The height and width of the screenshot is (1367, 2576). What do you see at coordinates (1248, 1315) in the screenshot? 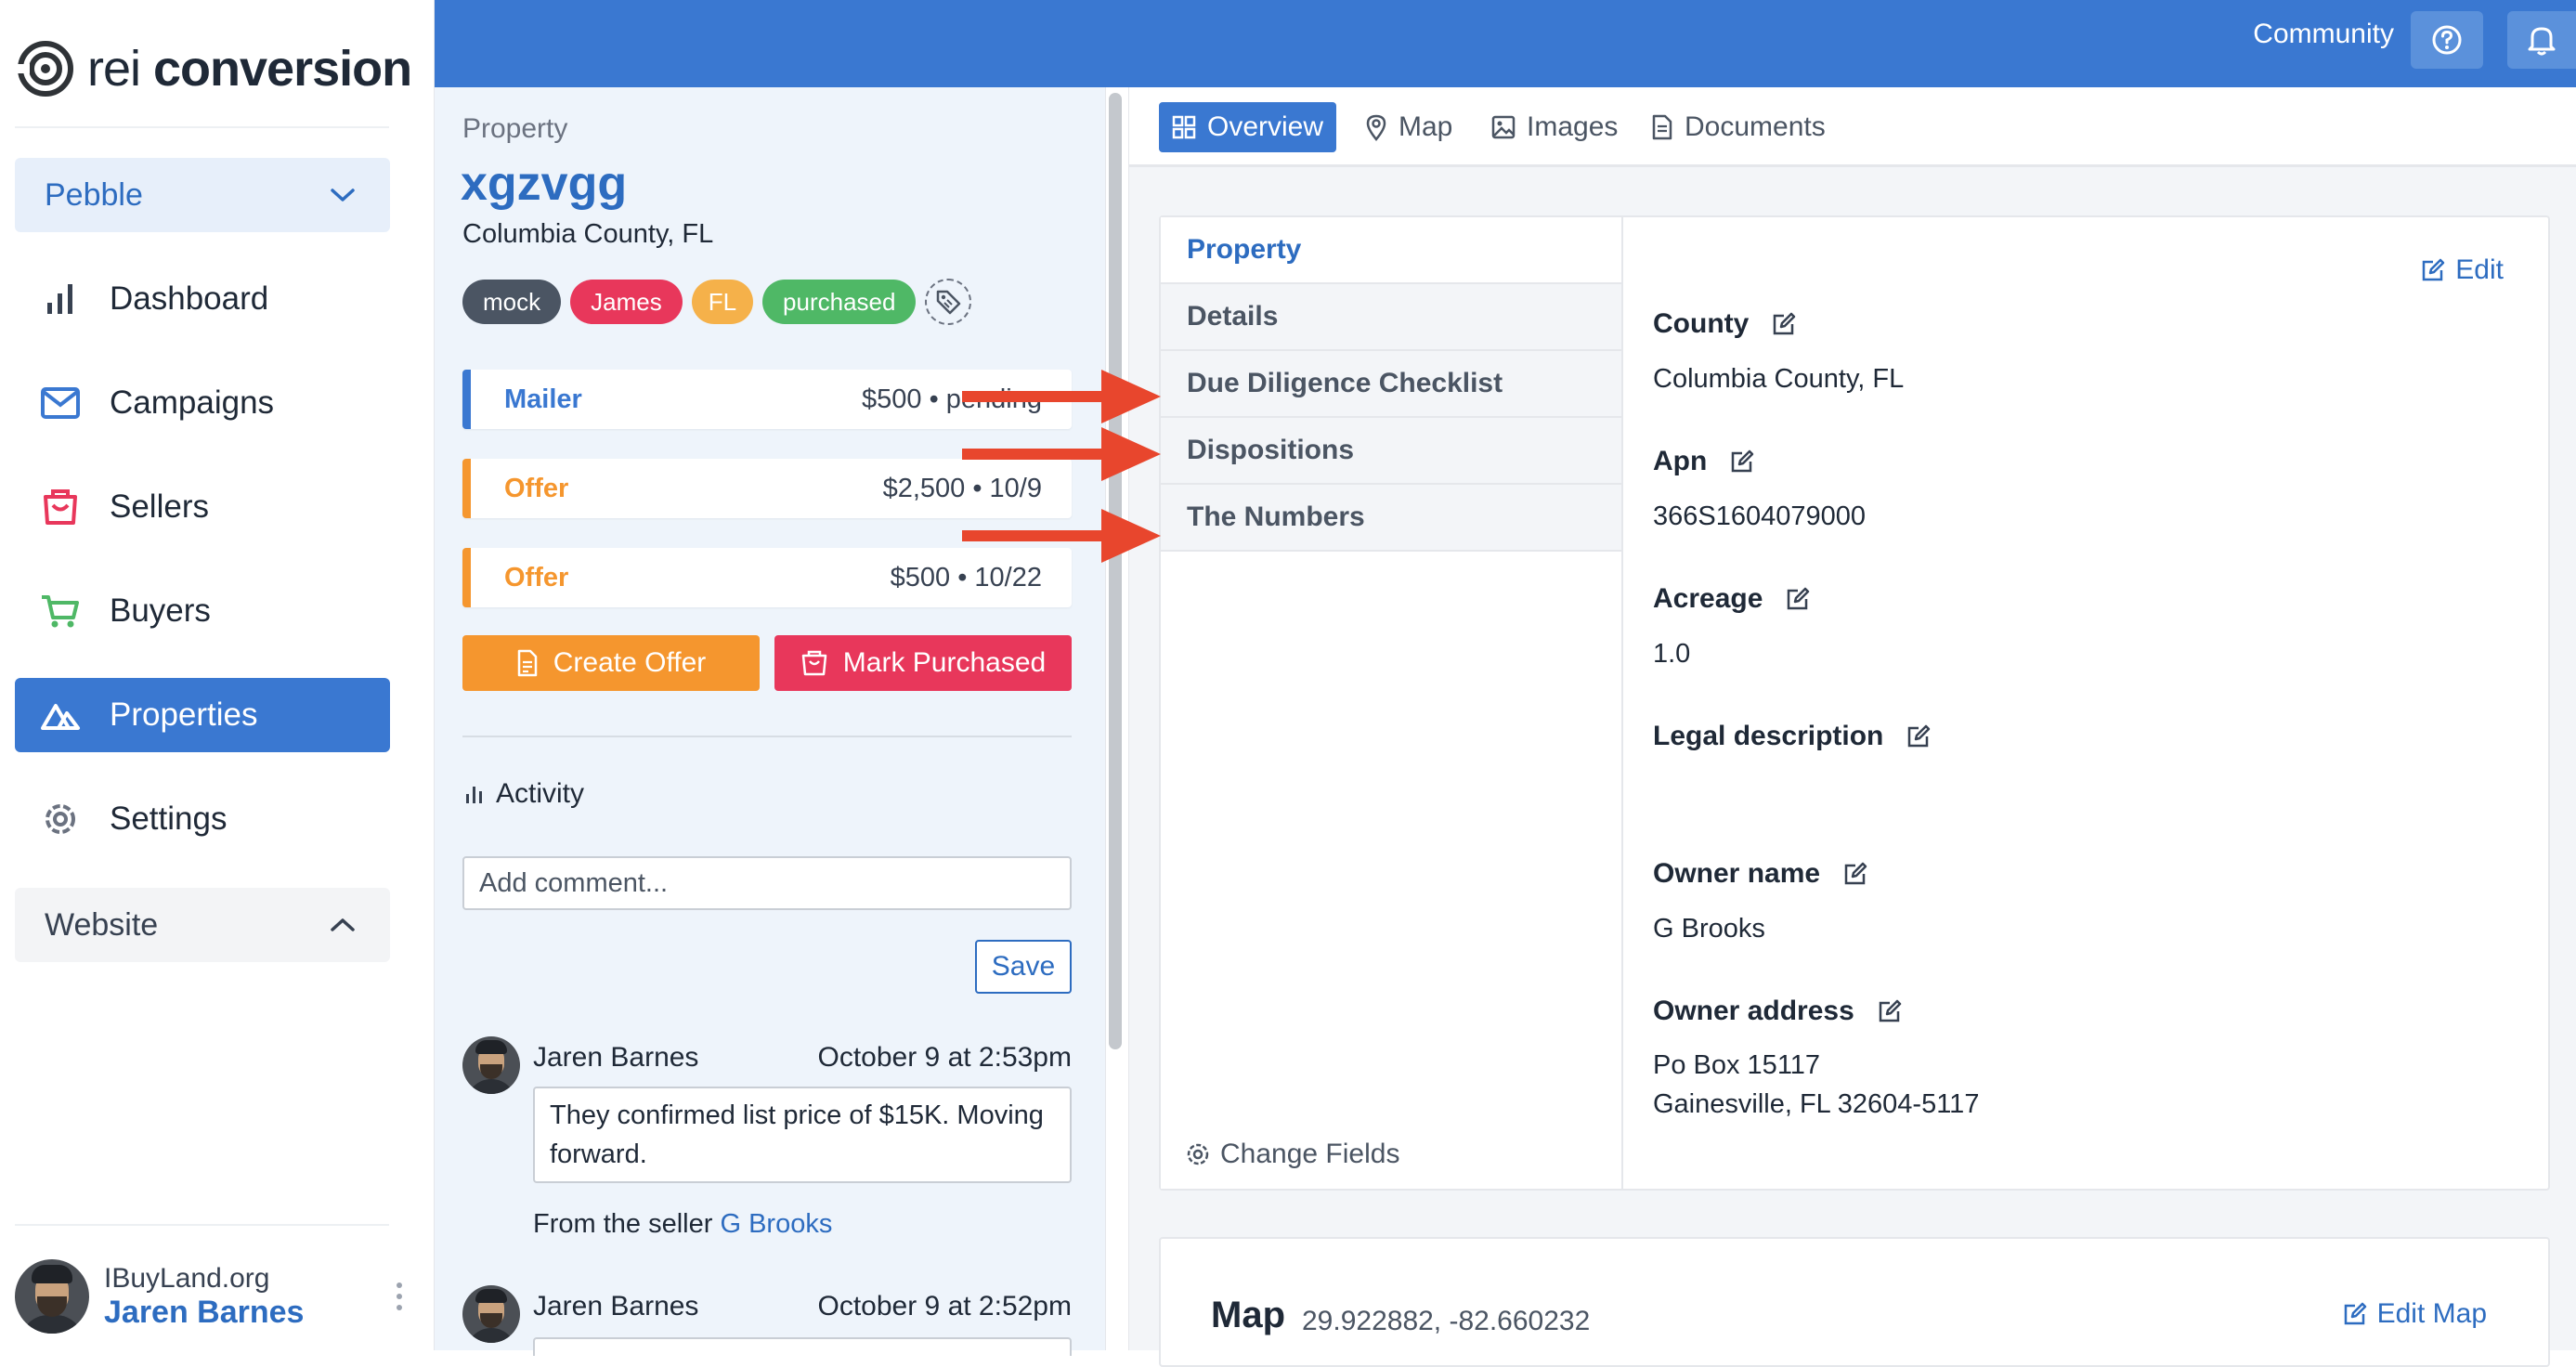
I see `map-title: Map` at bounding box center [1248, 1315].